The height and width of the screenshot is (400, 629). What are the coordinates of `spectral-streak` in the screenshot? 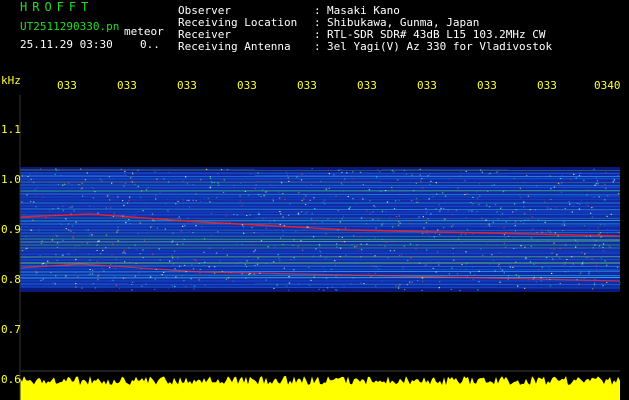 It's located at (320, 277).